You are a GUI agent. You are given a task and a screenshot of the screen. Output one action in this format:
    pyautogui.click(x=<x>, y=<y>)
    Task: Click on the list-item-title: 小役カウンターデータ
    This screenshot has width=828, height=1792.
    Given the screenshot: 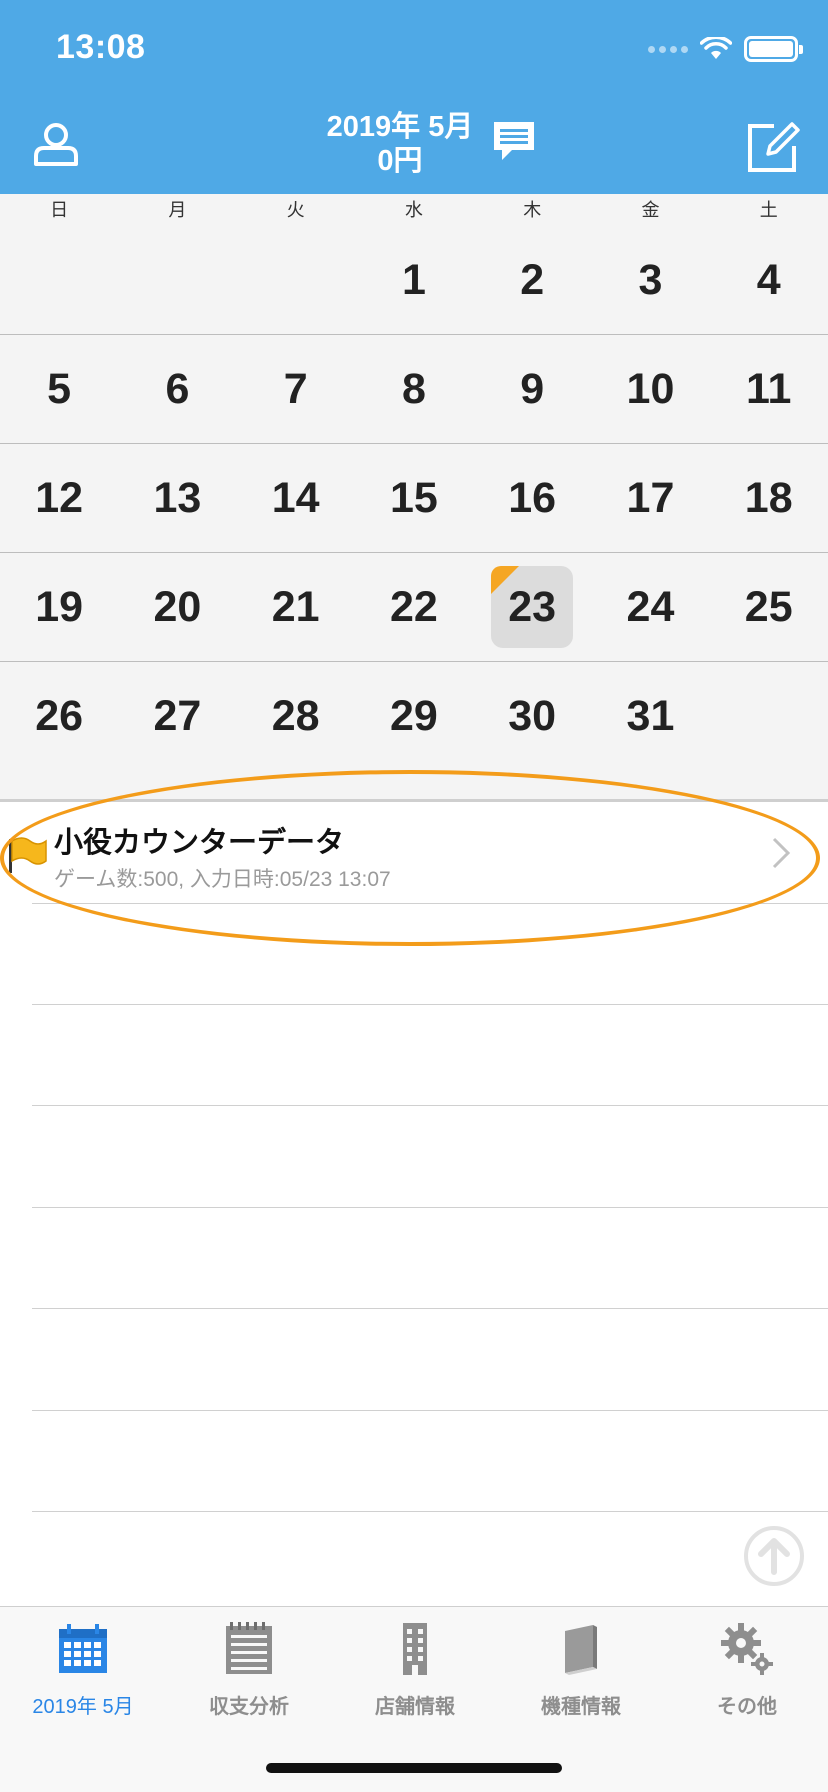 What is the action you would take?
    pyautogui.click(x=199, y=843)
    